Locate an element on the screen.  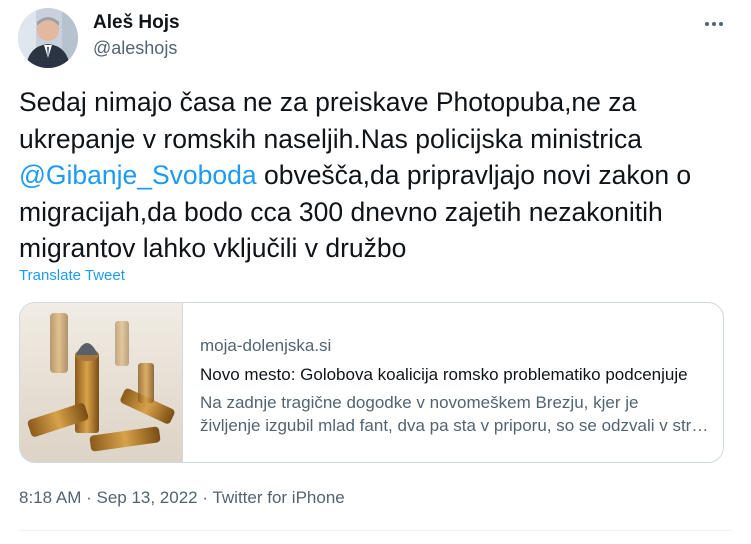
tweet-time: 8:18 AM is located at coordinates (50, 497).